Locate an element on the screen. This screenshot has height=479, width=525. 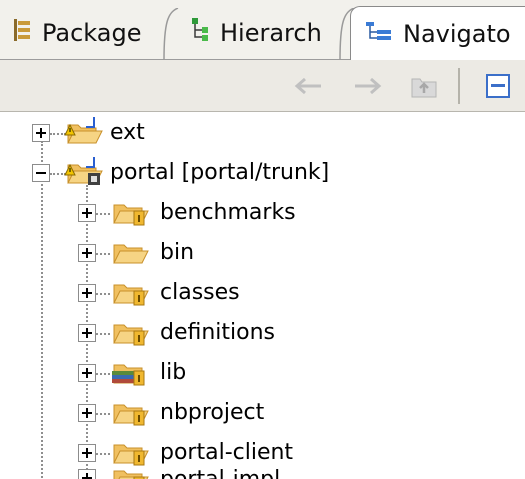
folder-icon is located at coordinates (131, 254).